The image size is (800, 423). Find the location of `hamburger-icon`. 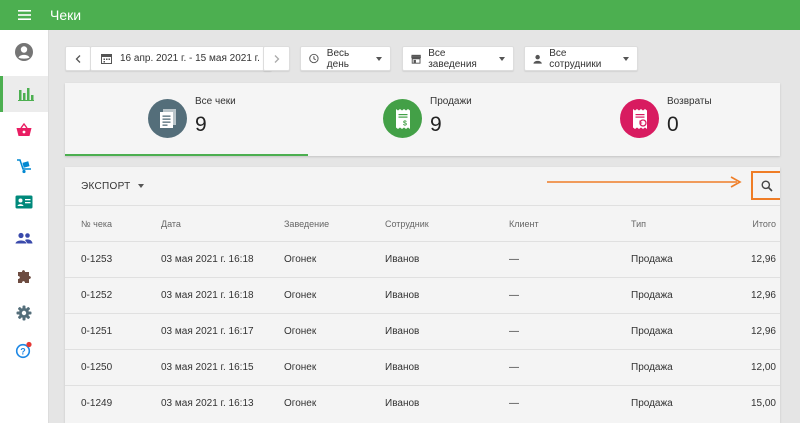

hamburger-icon is located at coordinates (24, 15).